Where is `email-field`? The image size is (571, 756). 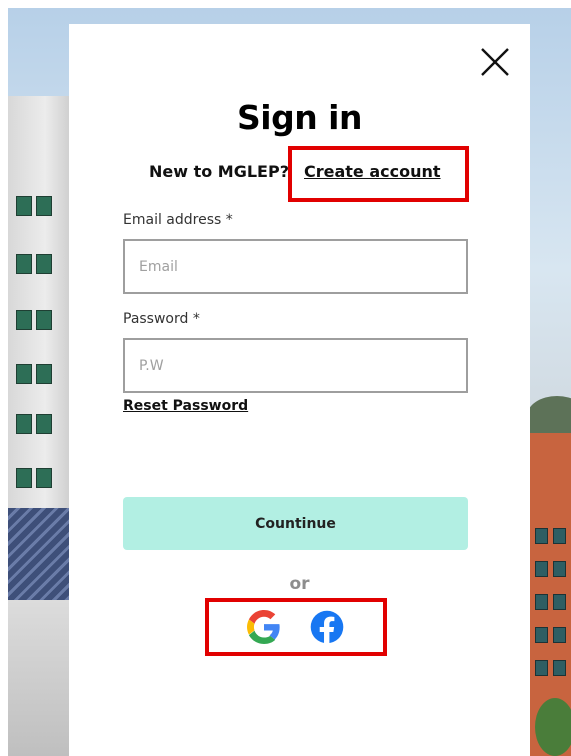 email-field is located at coordinates (295, 266).